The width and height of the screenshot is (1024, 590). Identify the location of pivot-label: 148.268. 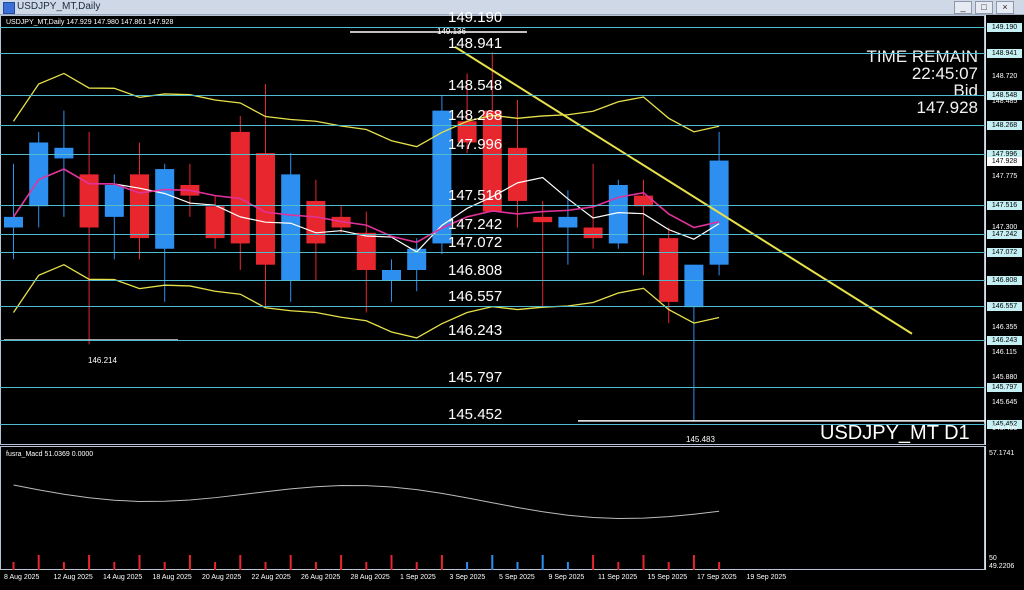
(475, 115).